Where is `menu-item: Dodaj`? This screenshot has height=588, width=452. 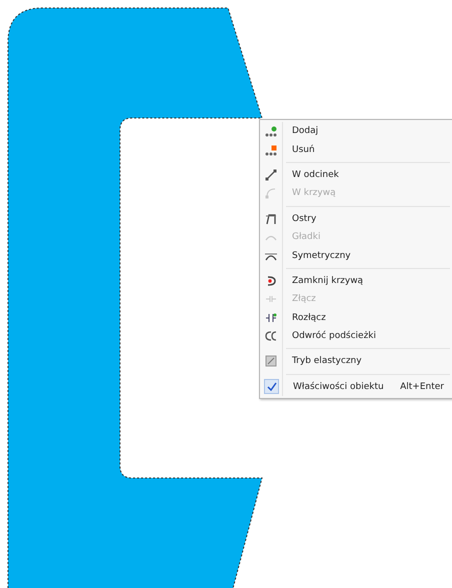
menu-item: Dodaj is located at coordinates (356, 131).